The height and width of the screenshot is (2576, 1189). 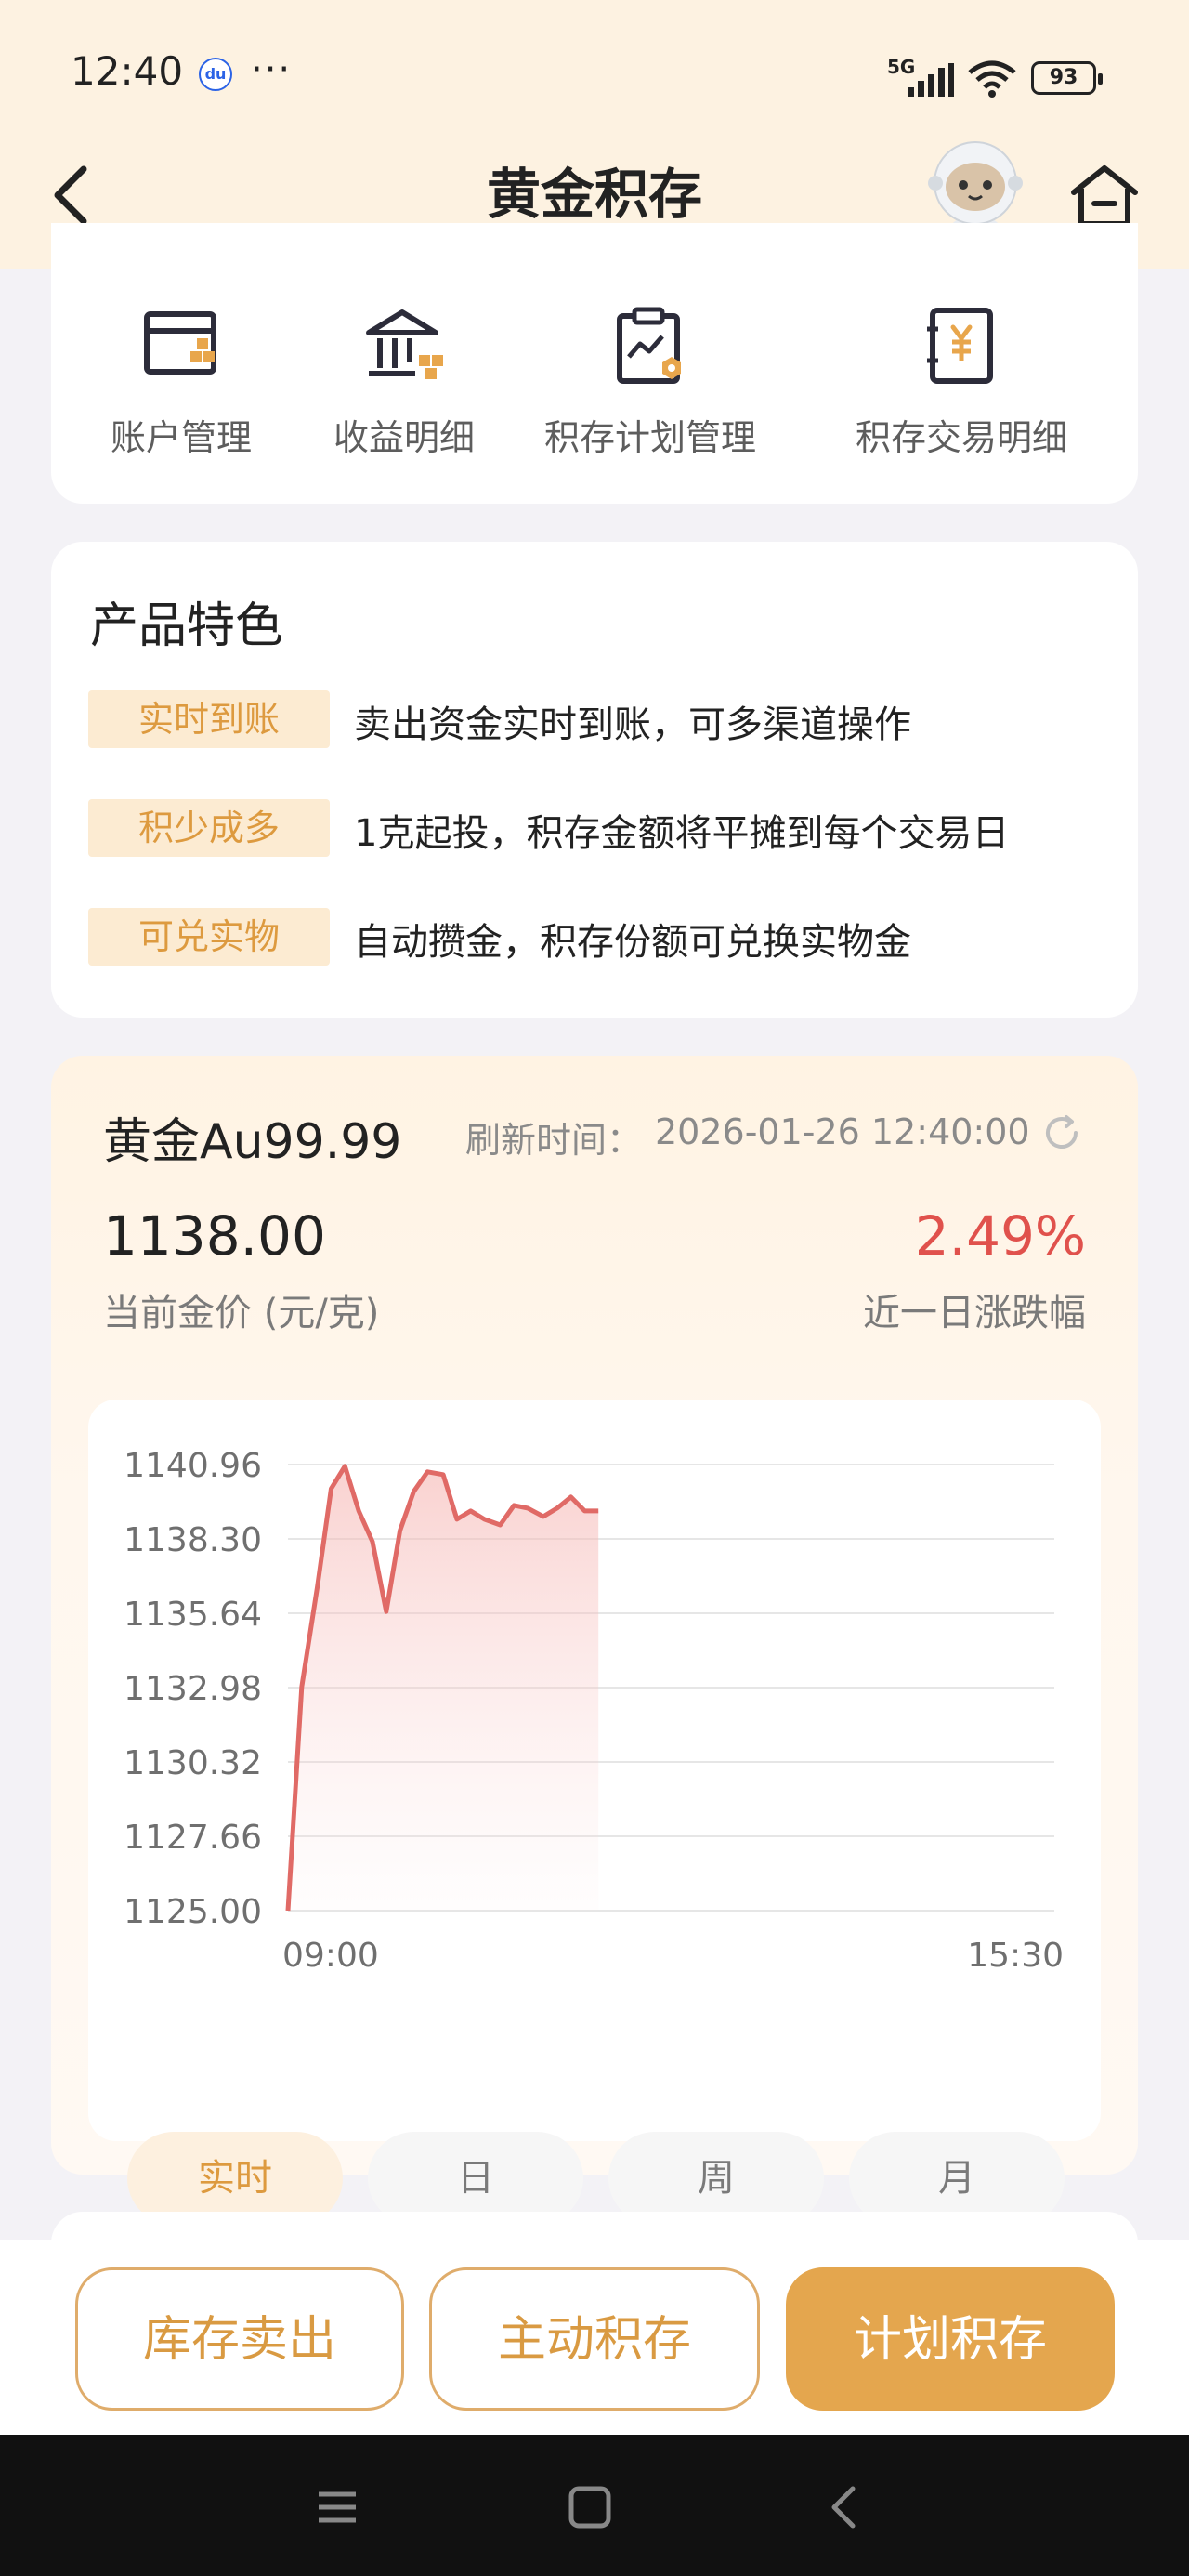 What do you see at coordinates (961, 437) in the screenshot?
I see `menu-label: 积存交易明细` at bounding box center [961, 437].